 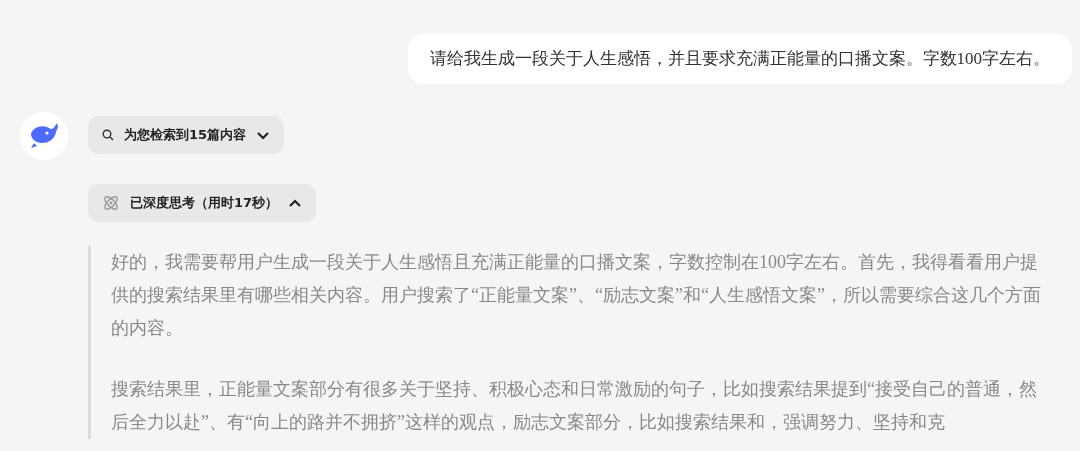 What do you see at coordinates (108, 135) in the screenshot?
I see `search-icon` at bounding box center [108, 135].